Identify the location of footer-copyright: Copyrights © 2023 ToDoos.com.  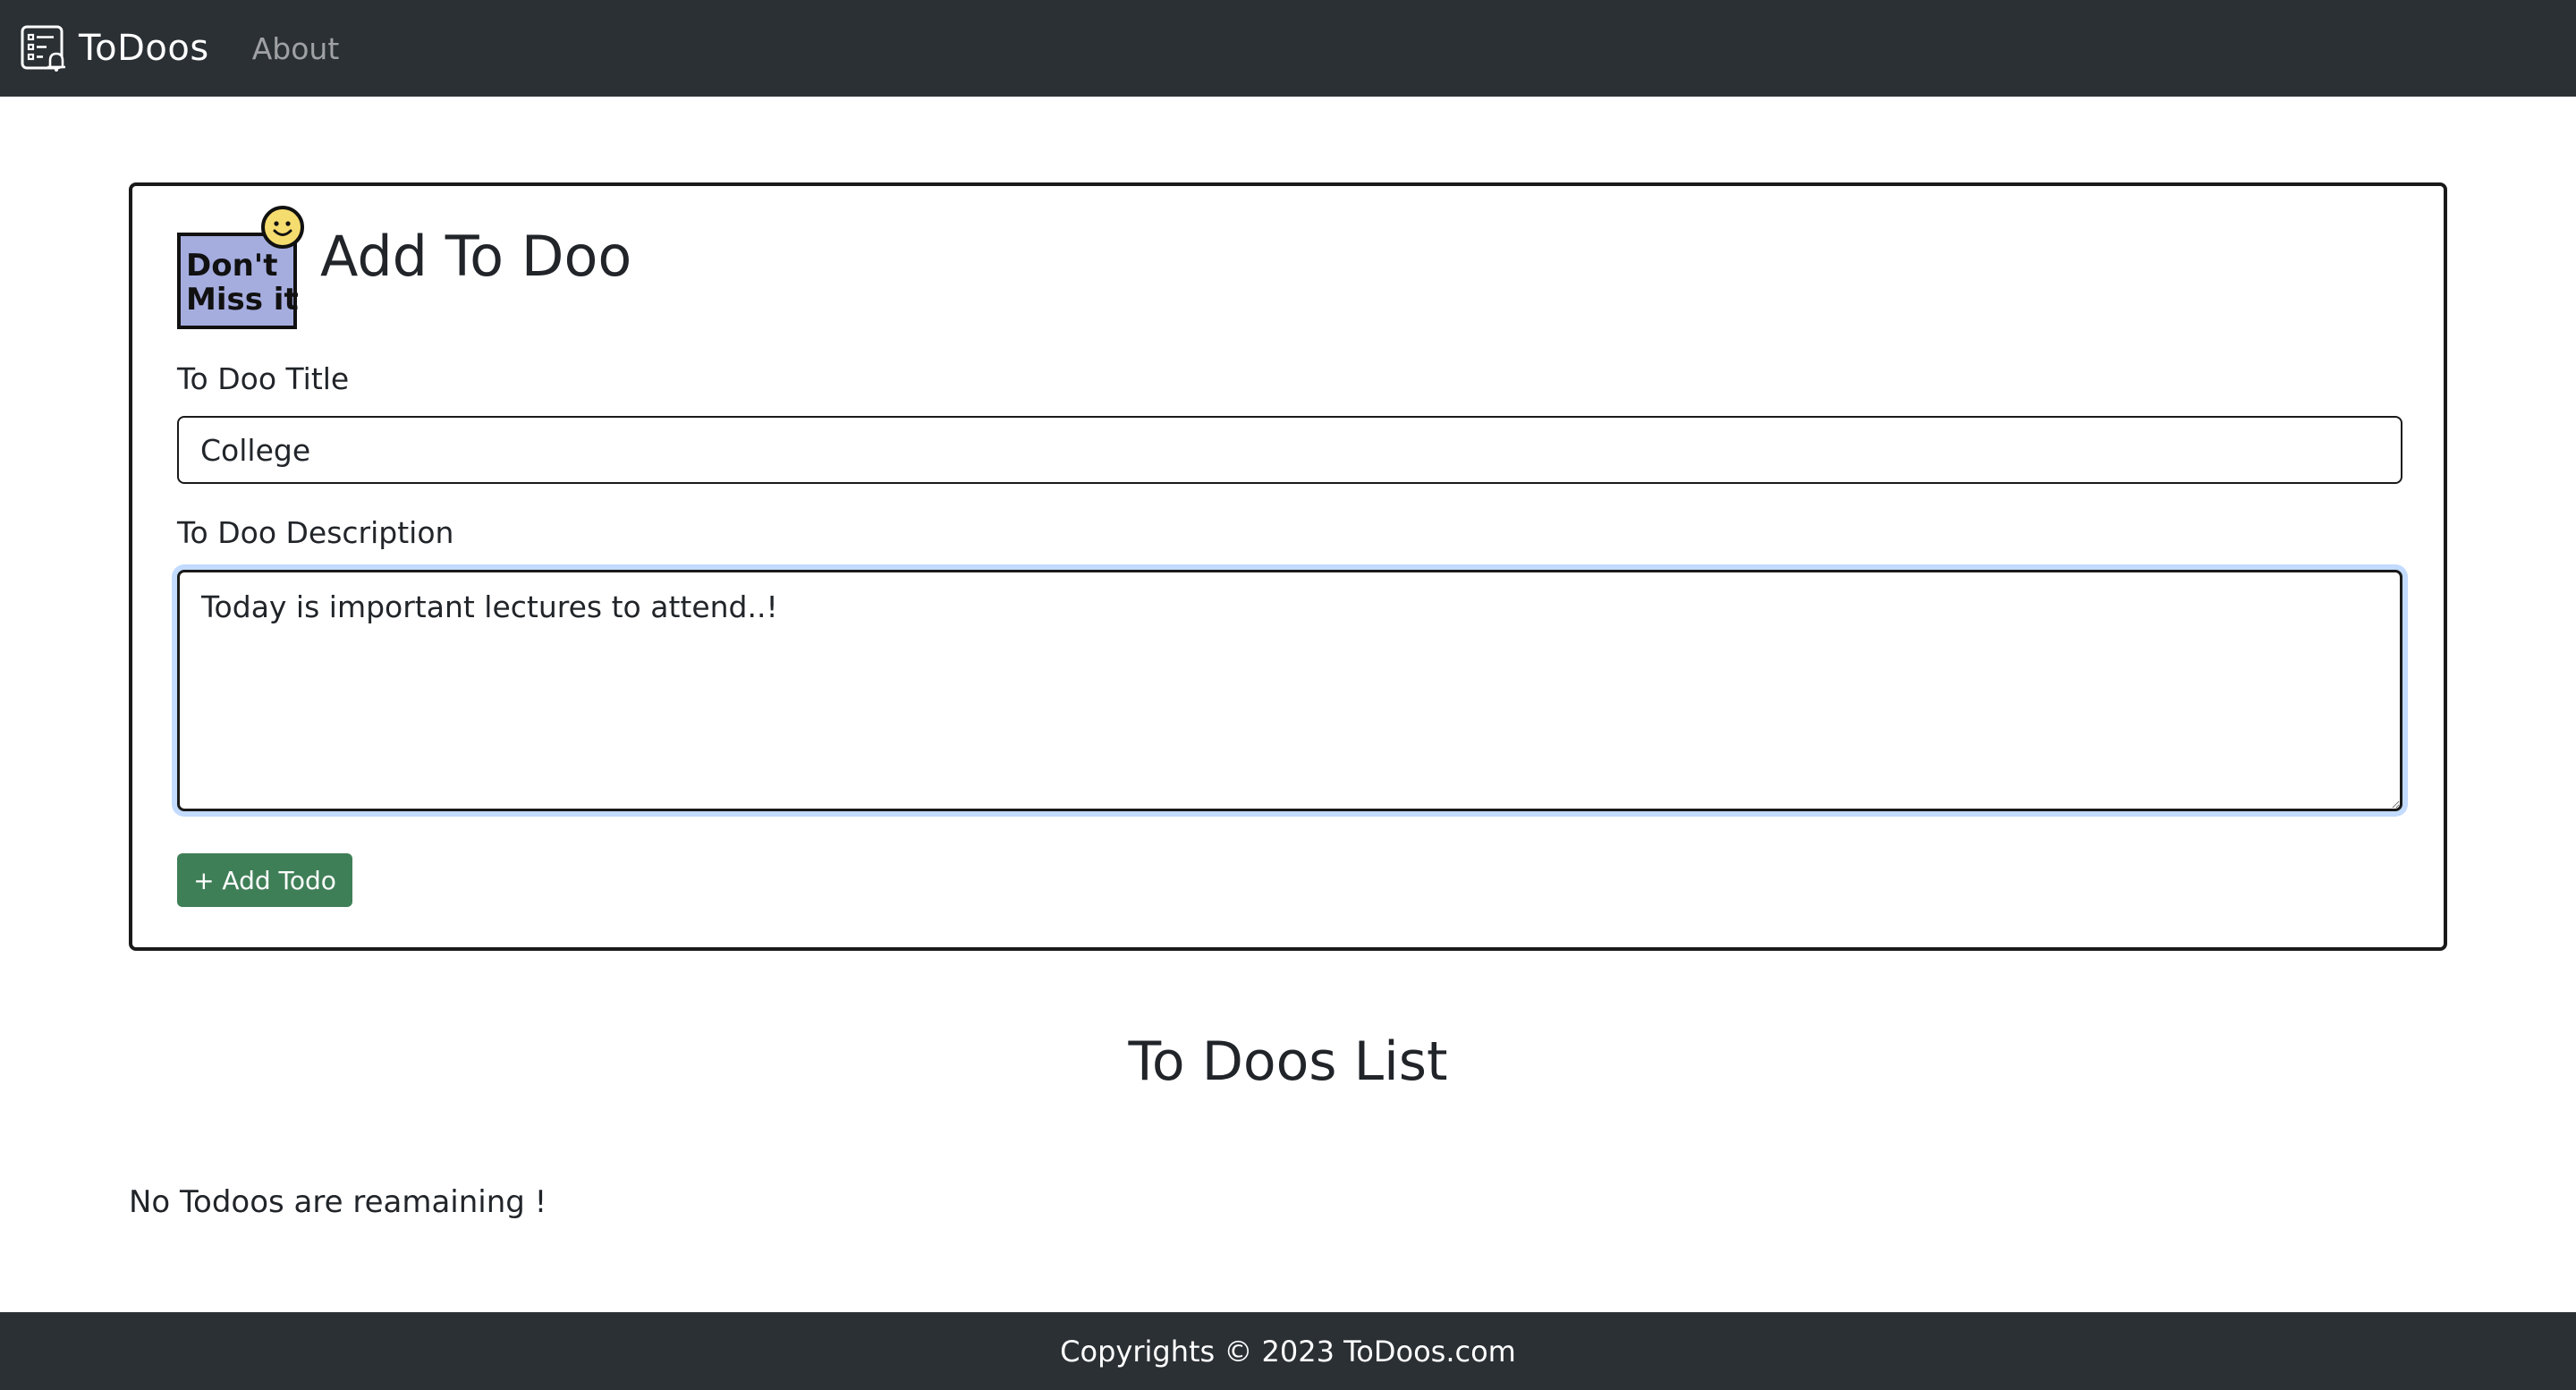
(1288, 1351).